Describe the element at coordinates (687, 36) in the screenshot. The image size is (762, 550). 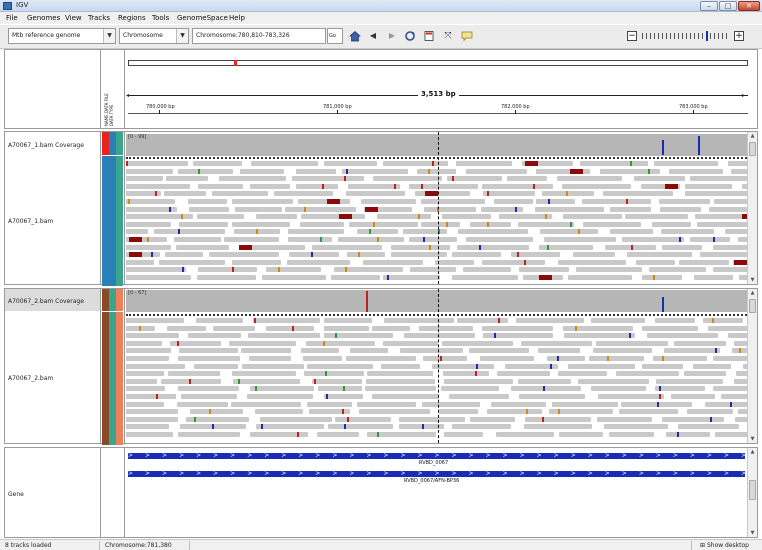
I see `zoom-slider` at that location.